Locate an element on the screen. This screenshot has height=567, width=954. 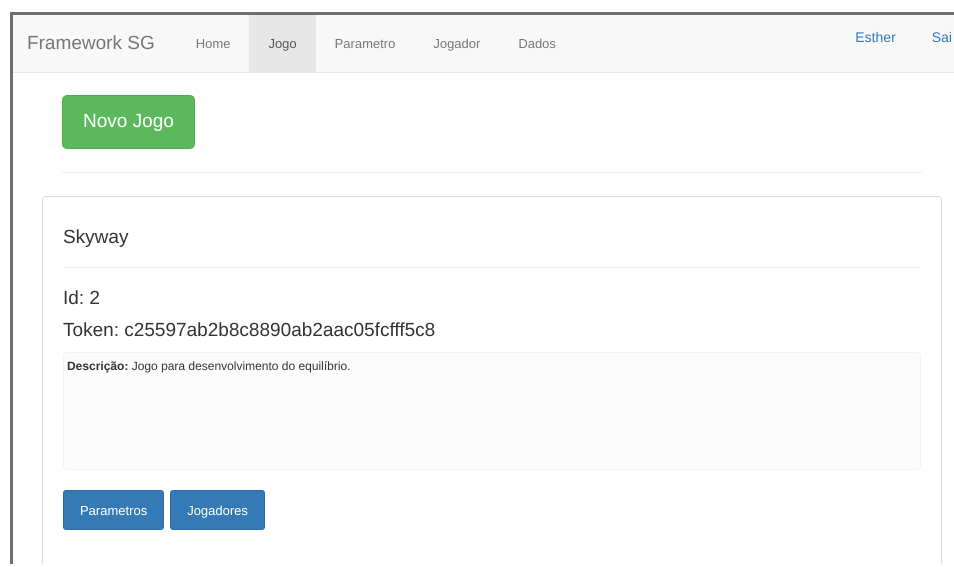
nav-tab: Jogo is located at coordinates (282, 43).